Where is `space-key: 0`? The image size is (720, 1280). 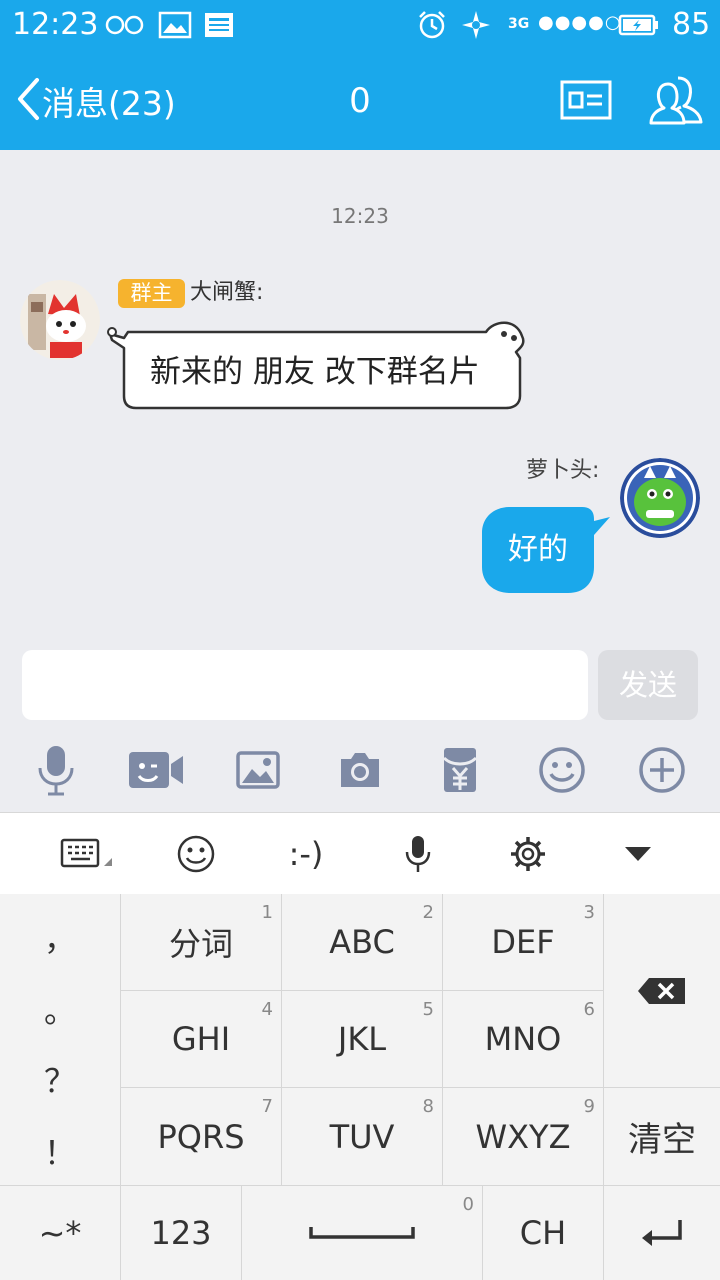 space-key: 0 is located at coordinates (362, 1233).